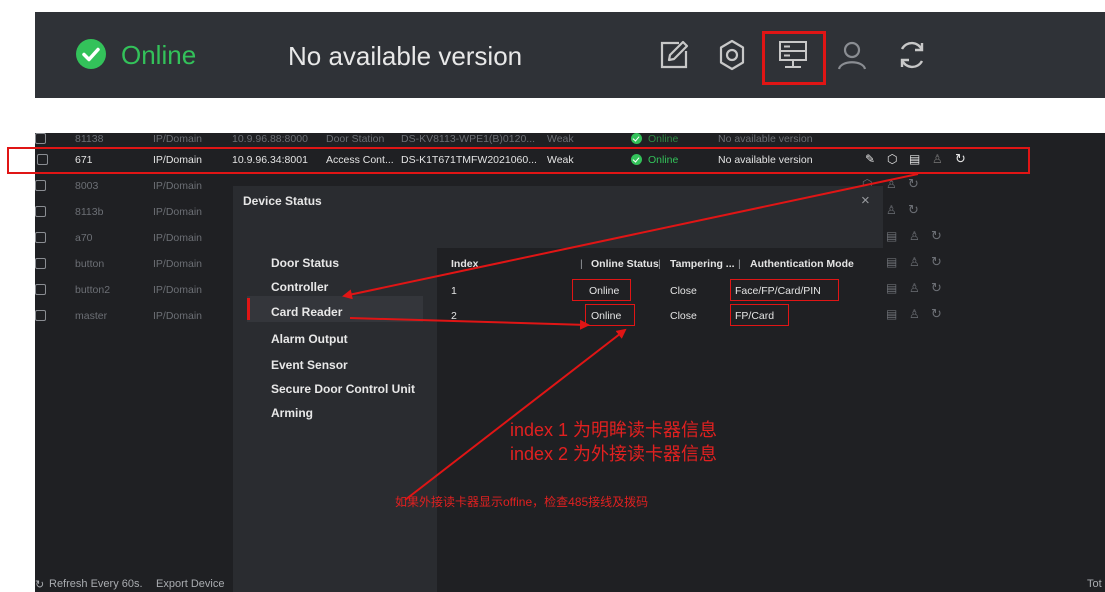 The height and width of the screenshot is (592, 1105). Describe the element at coordinates (469, 323) in the screenshot. I see `arrow-card-reader-to-online` at that location.